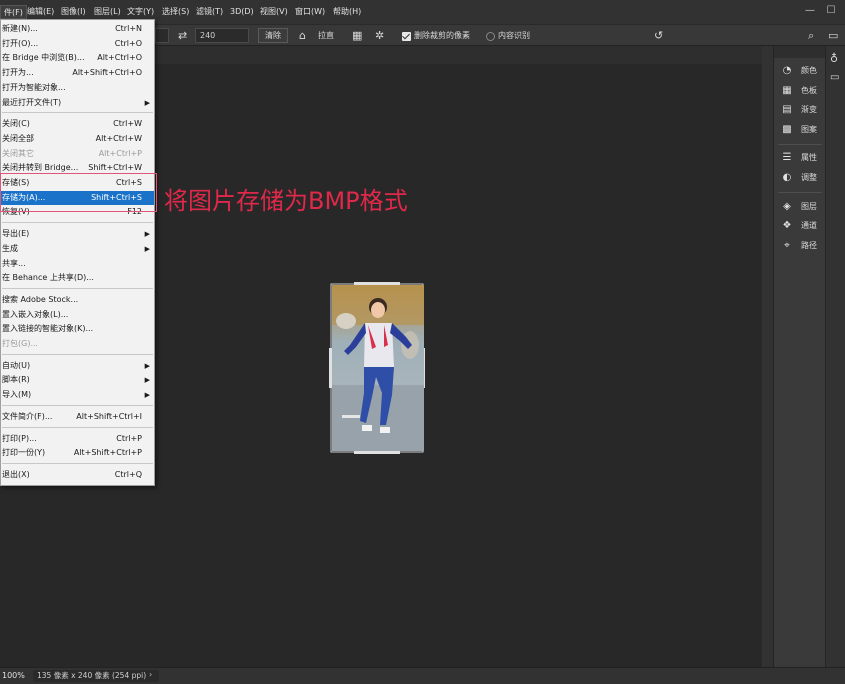 This screenshot has height=684, width=845. What do you see at coordinates (77, 103) in the screenshot?
I see `file-menu-item: 最近打开文件(T) ▶` at bounding box center [77, 103].